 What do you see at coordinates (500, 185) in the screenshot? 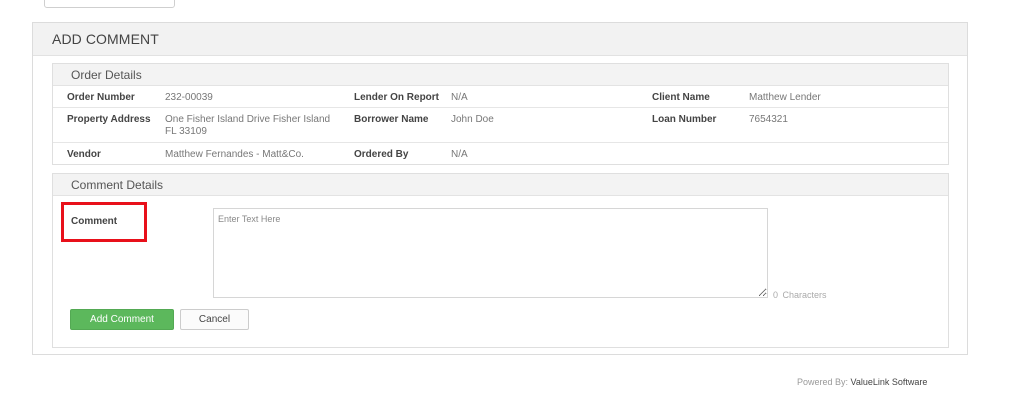
I see `comment-details-heading: Comment Details` at bounding box center [500, 185].